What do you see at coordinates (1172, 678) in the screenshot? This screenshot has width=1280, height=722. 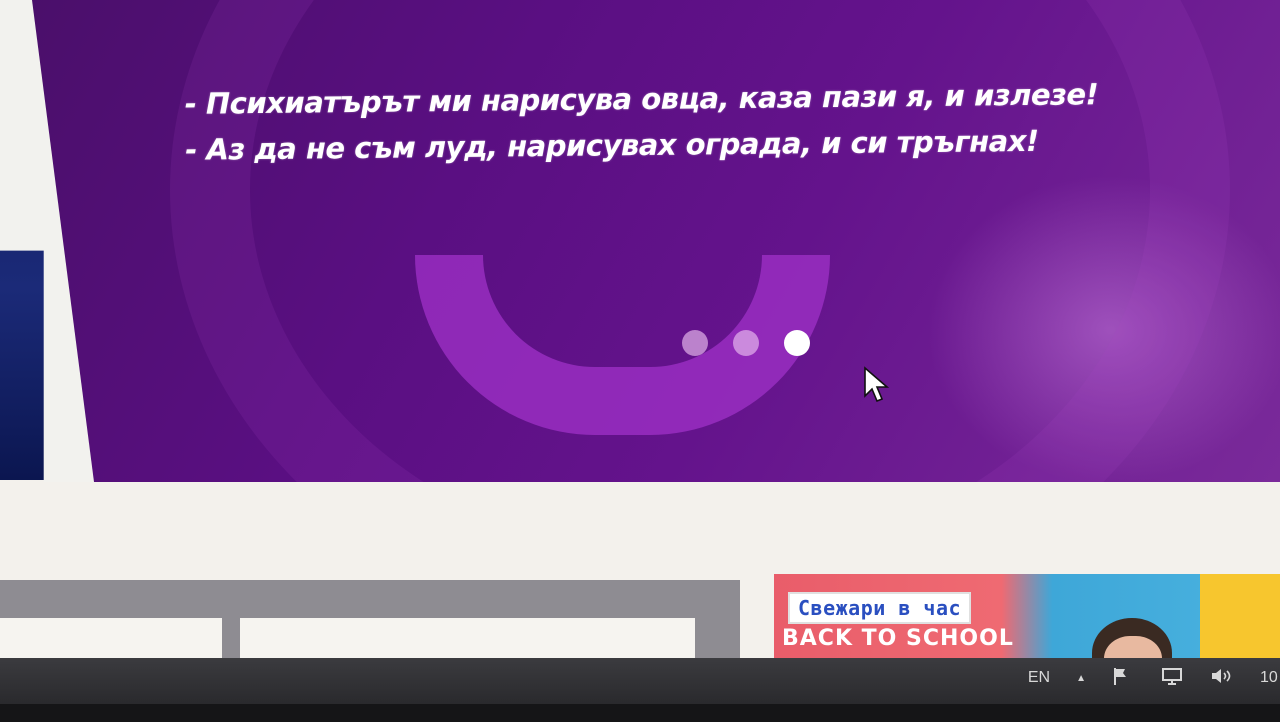 I see `network-icon` at bounding box center [1172, 678].